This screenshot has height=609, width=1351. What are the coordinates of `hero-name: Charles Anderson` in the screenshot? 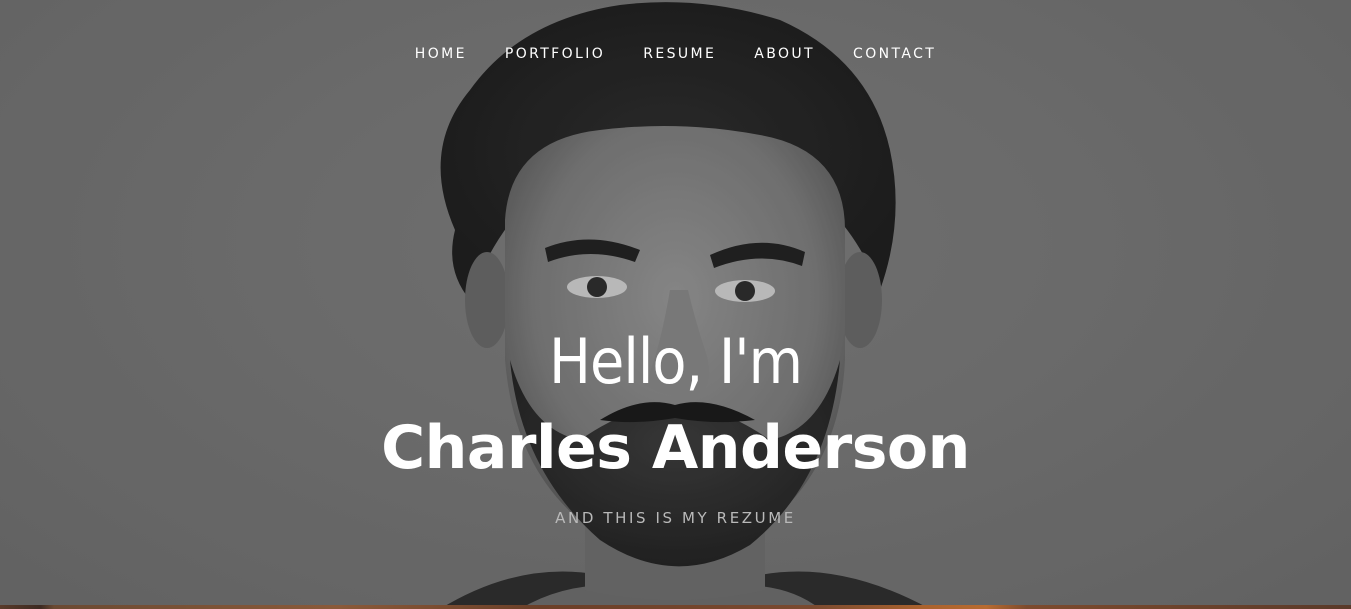 It's located at (675, 448).